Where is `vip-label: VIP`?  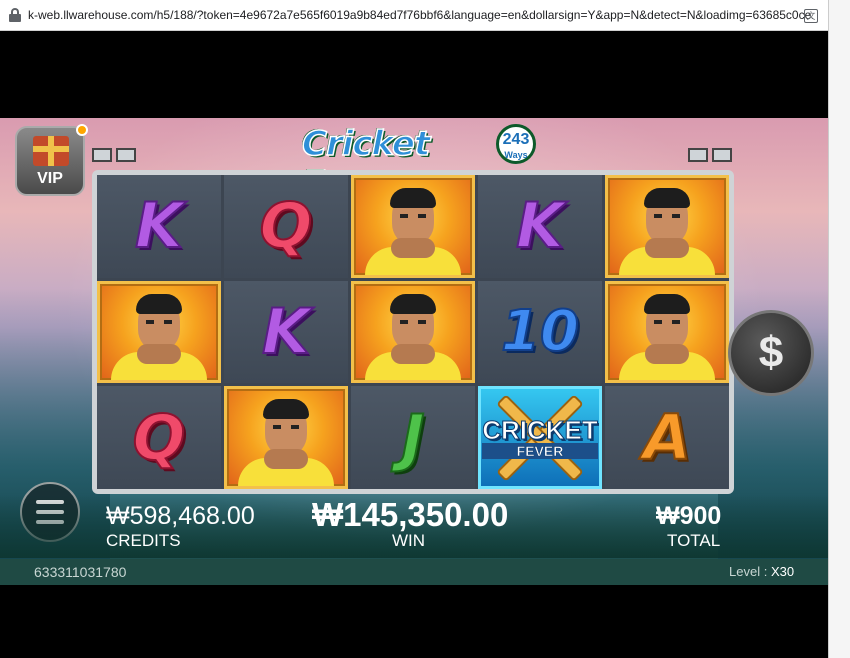 vip-label: VIP is located at coordinates (50, 178).